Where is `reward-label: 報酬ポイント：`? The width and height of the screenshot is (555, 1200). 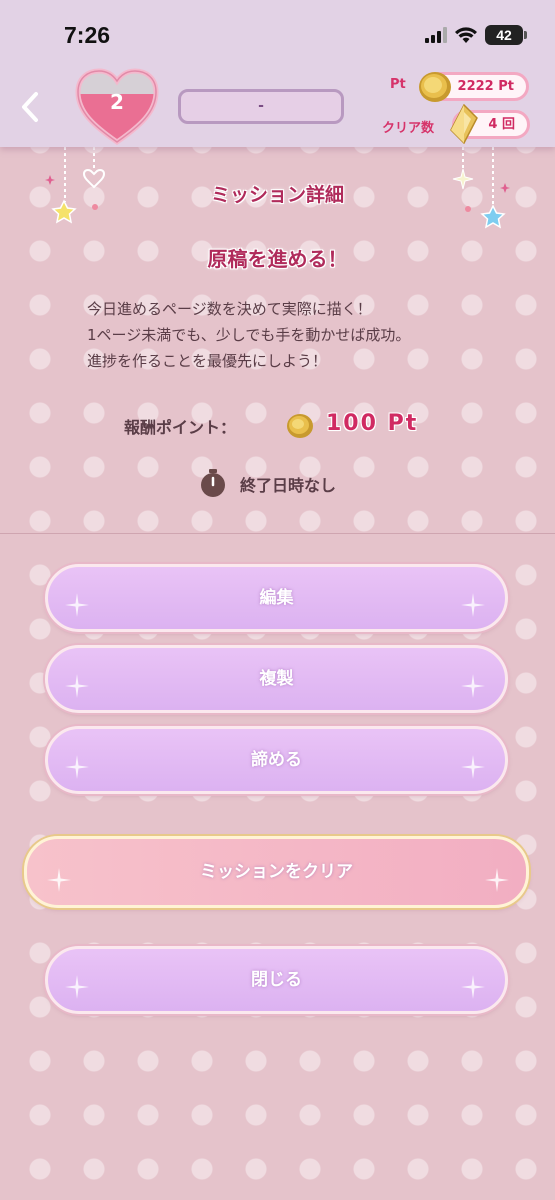
reward-label: 報酬ポイント： is located at coordinates (180, 427).